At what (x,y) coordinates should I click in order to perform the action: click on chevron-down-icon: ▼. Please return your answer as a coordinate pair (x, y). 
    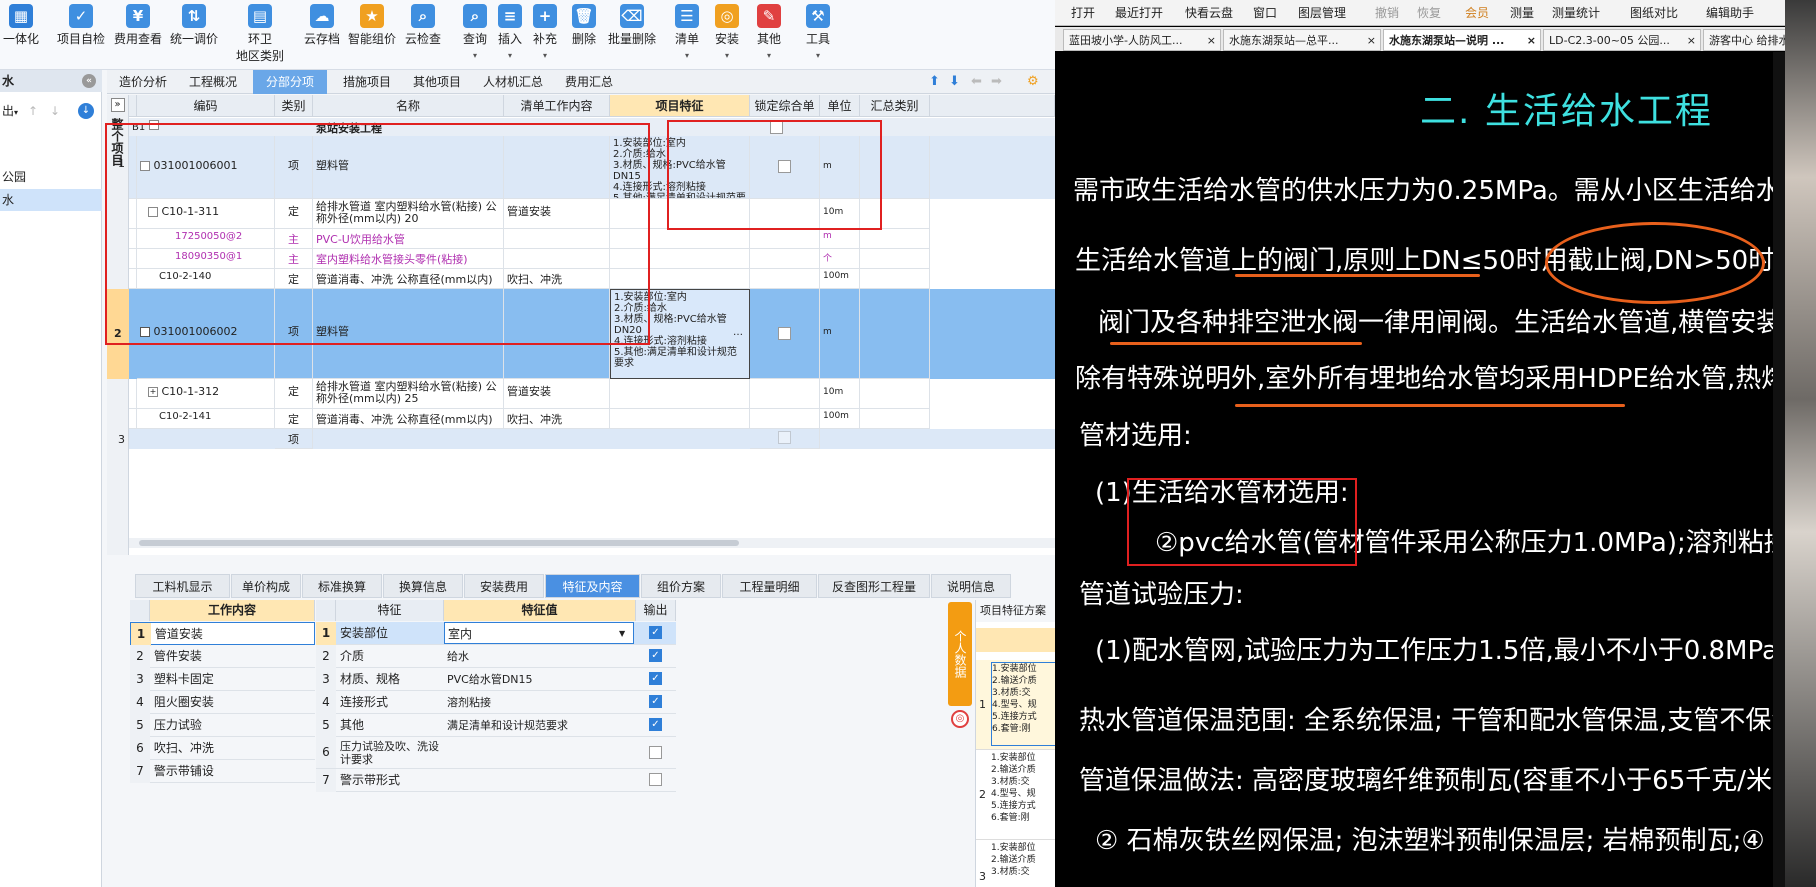
    Looking at the image, I should click on (622, 633).